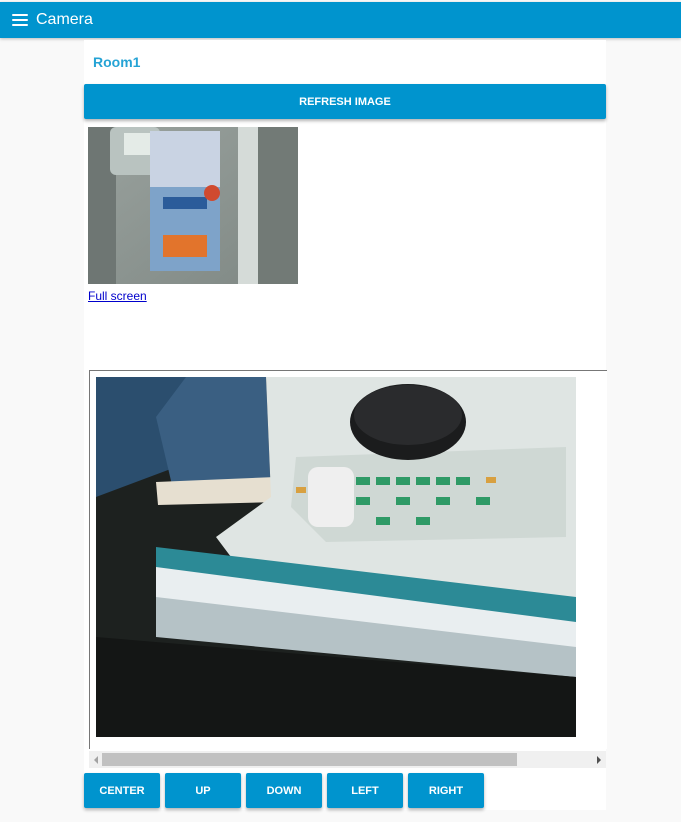 This screenshot has width=681, height=822. Describe the element at coordinates (599, 759) in the screenshot. I see `scroll-right-arrow-icon` at that location.